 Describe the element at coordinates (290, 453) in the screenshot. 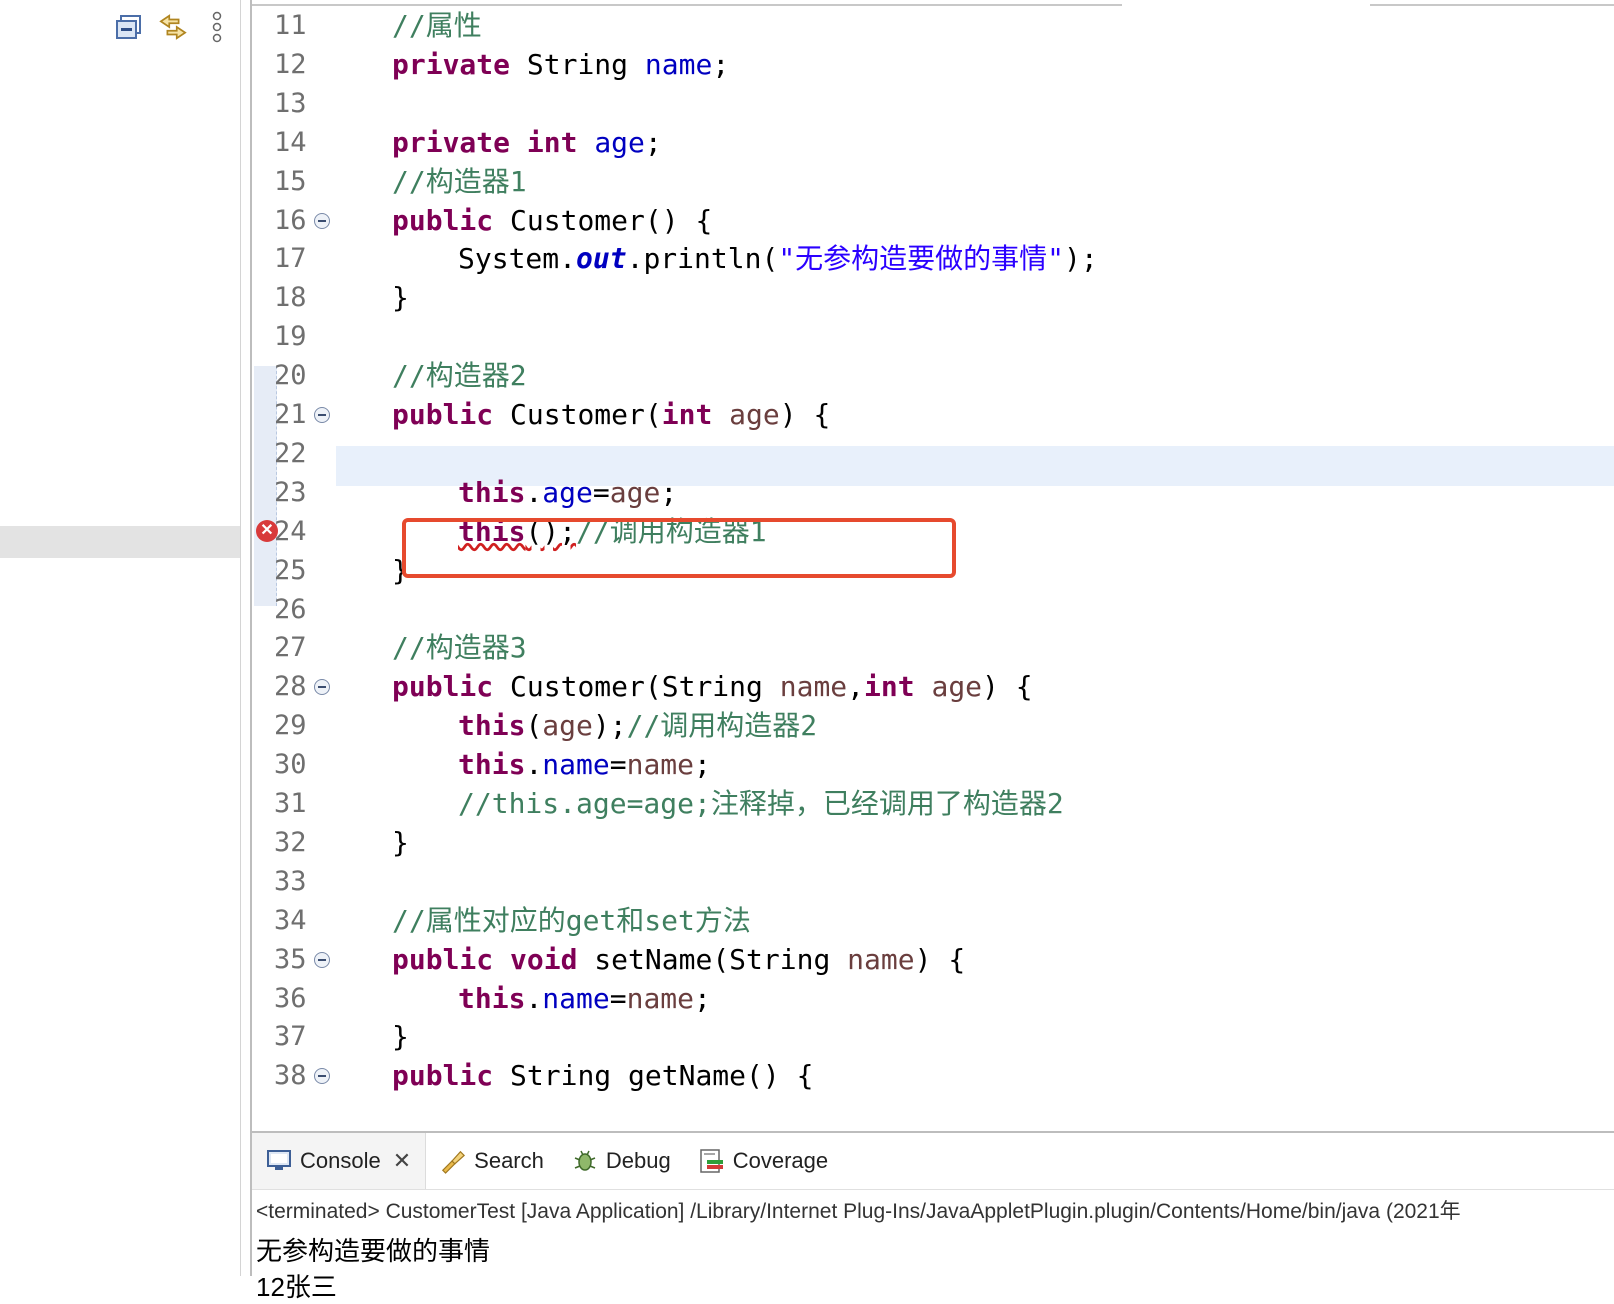

I see `line-number: 22` at that location.